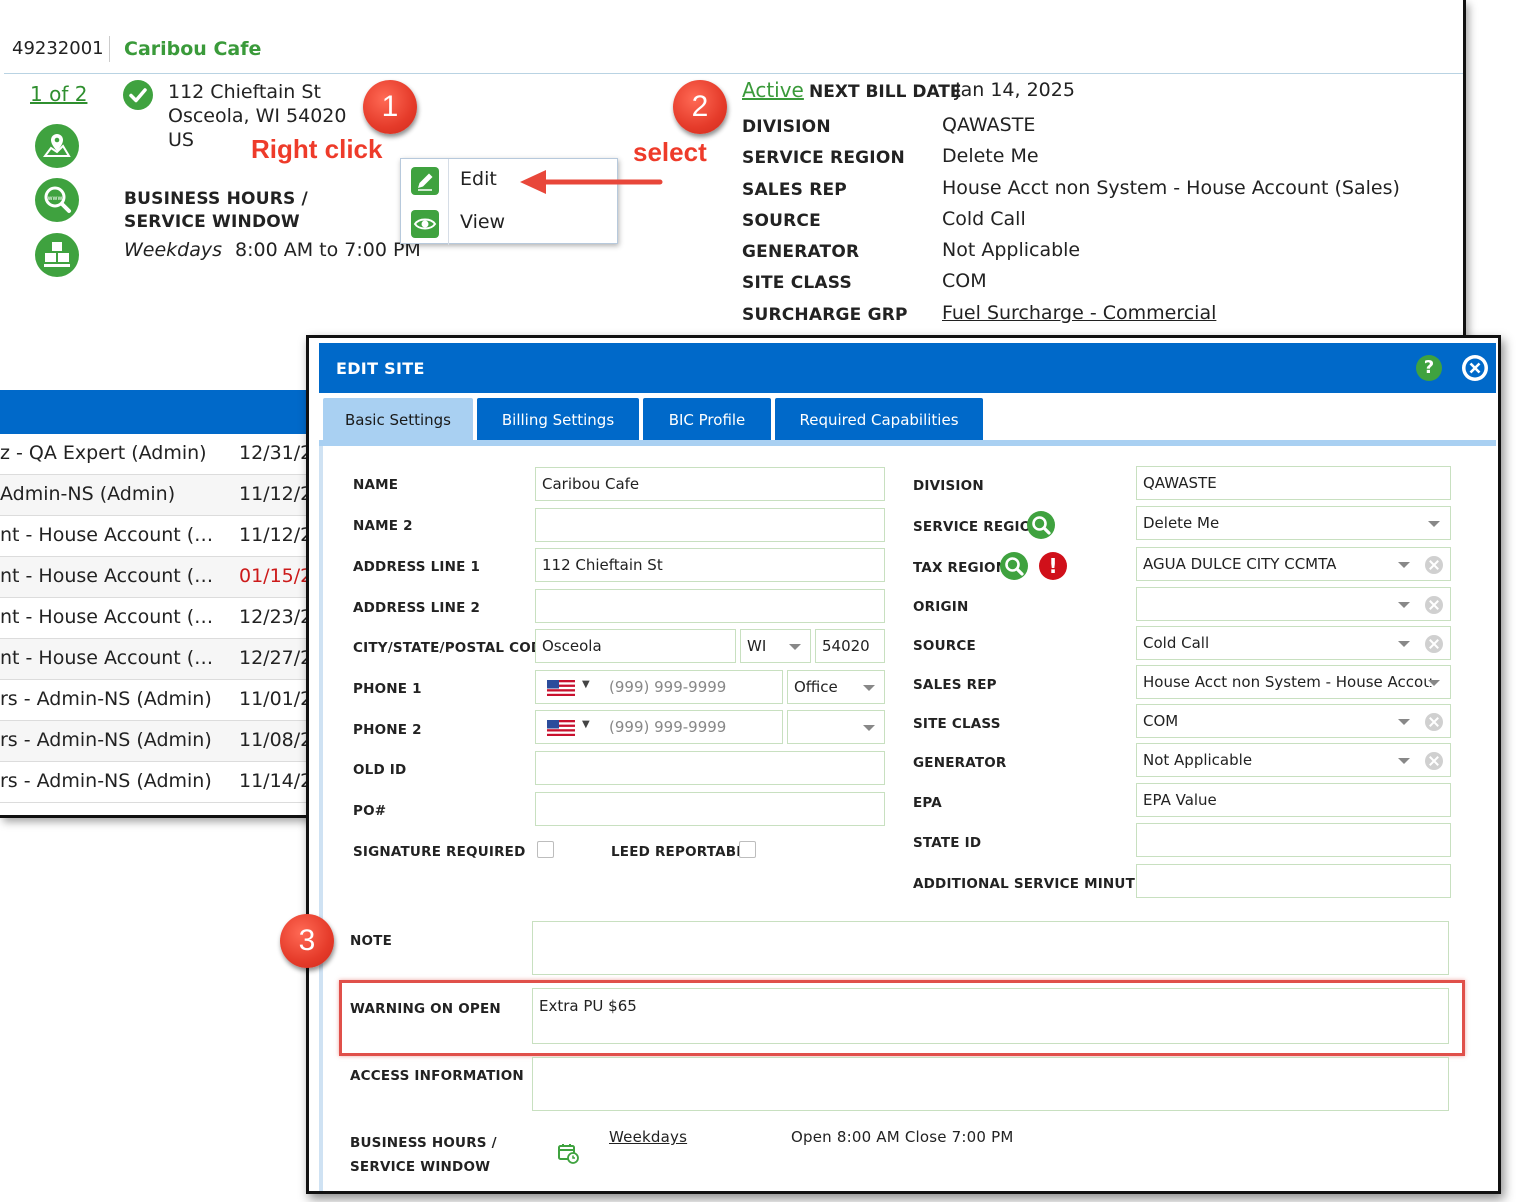 The width and height of the screenshot is (1524, 1202). Describe the element at coordinates (1092, 128) in the screenshot. I see `detail-row-division: DIVISION QAWASTE` at that location.